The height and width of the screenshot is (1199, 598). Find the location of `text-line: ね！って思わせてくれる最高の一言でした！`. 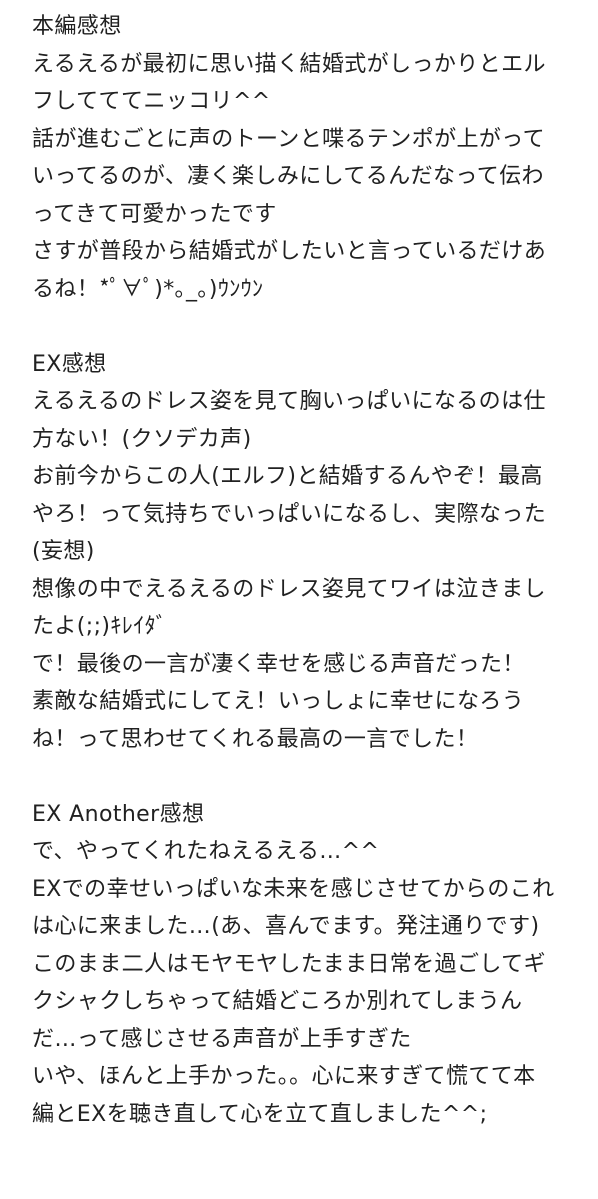

text-line: ね！って思わせてくれる最高の一言でした！ is located at coordinates (255, 739).